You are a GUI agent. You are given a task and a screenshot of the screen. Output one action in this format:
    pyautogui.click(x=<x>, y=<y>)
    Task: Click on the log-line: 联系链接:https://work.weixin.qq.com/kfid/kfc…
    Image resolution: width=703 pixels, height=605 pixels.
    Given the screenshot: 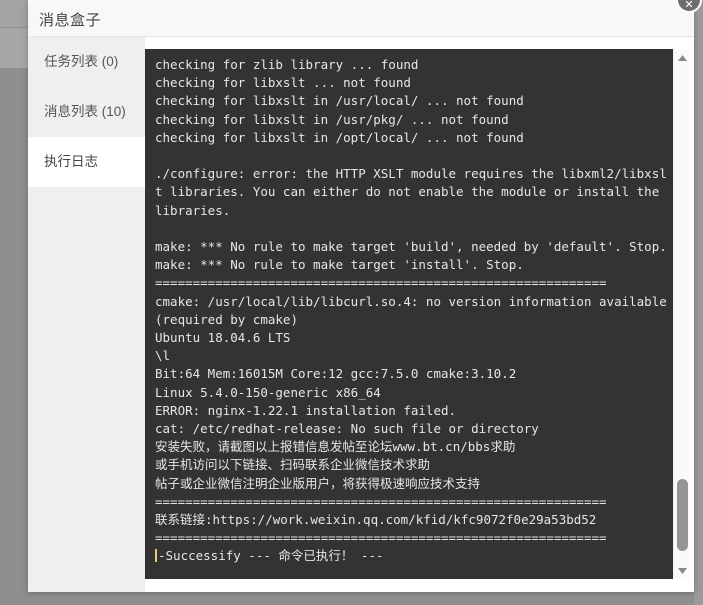 What is the action you would take?
    pyautogui.click(x=376, y=520)
    